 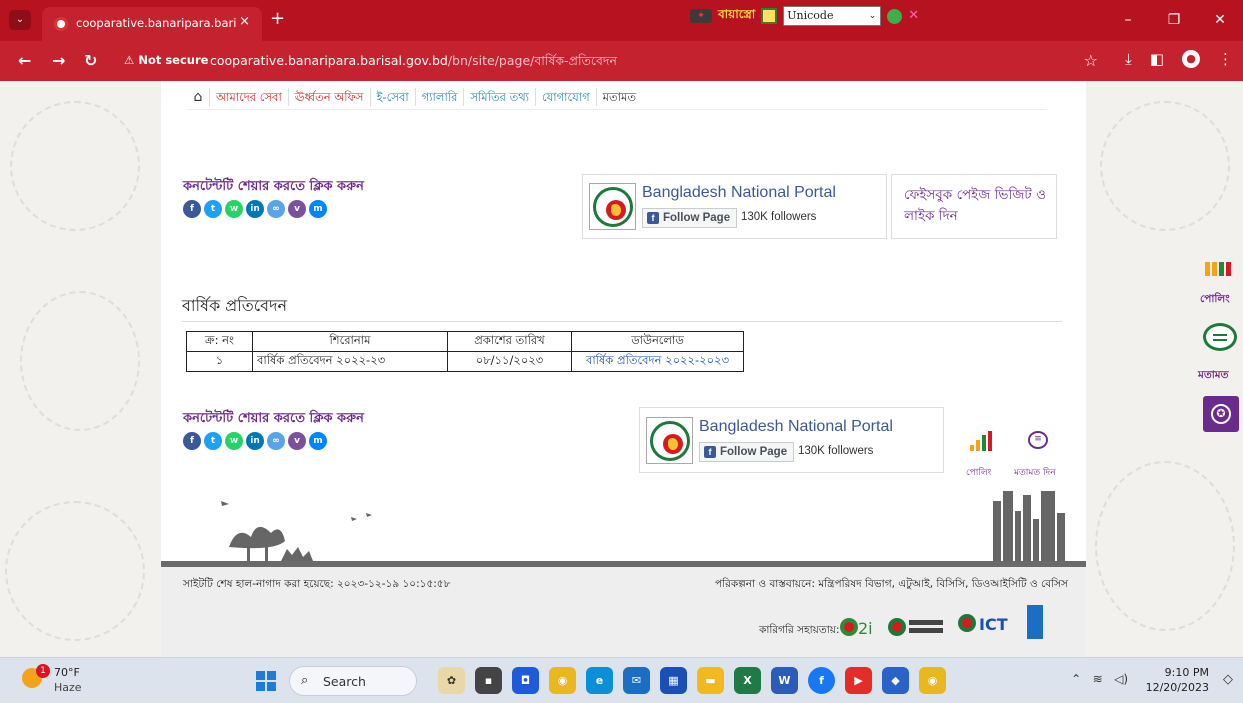 I want to click on ime-encoding-select: Unicode ⌄, so click(x=832, y=16).